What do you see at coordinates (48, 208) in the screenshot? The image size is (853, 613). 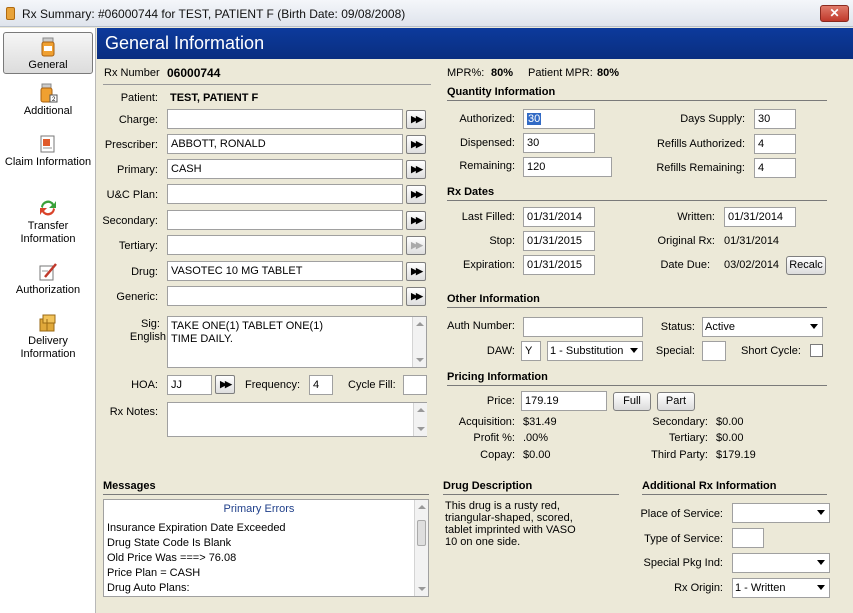 I see `transfer-arrows-icon` at bounding box center [48, 208].